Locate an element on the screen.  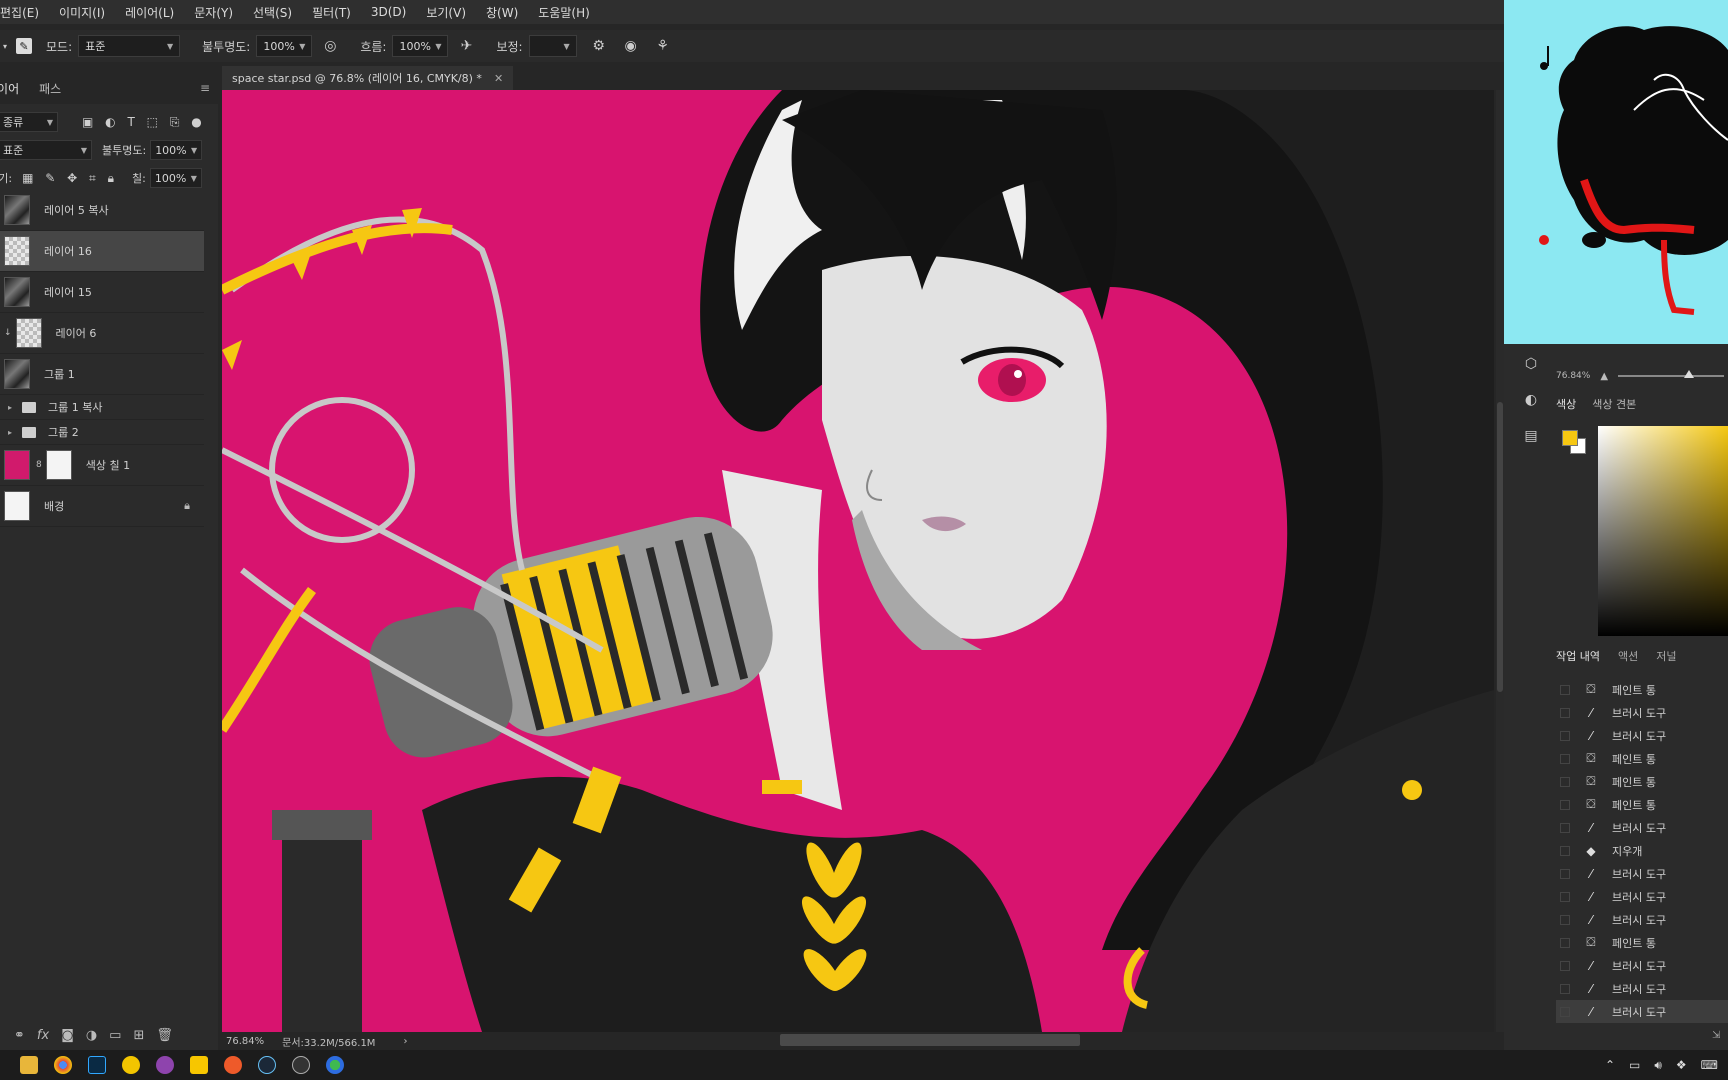
app-globe-icon is located at coordinates (335, 1065).